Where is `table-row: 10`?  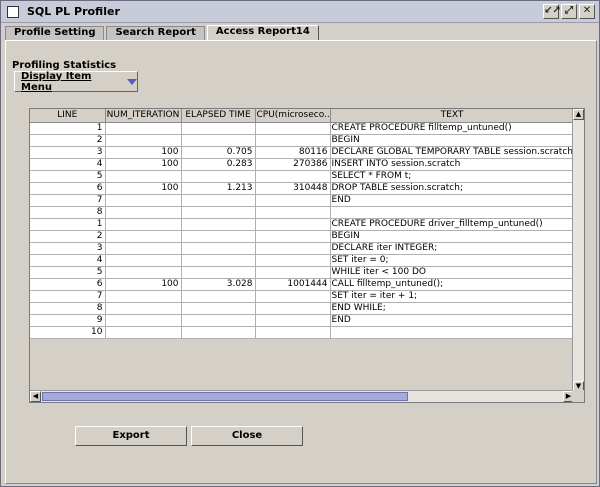
table-row: 10 is located at coordinates (302, 332).